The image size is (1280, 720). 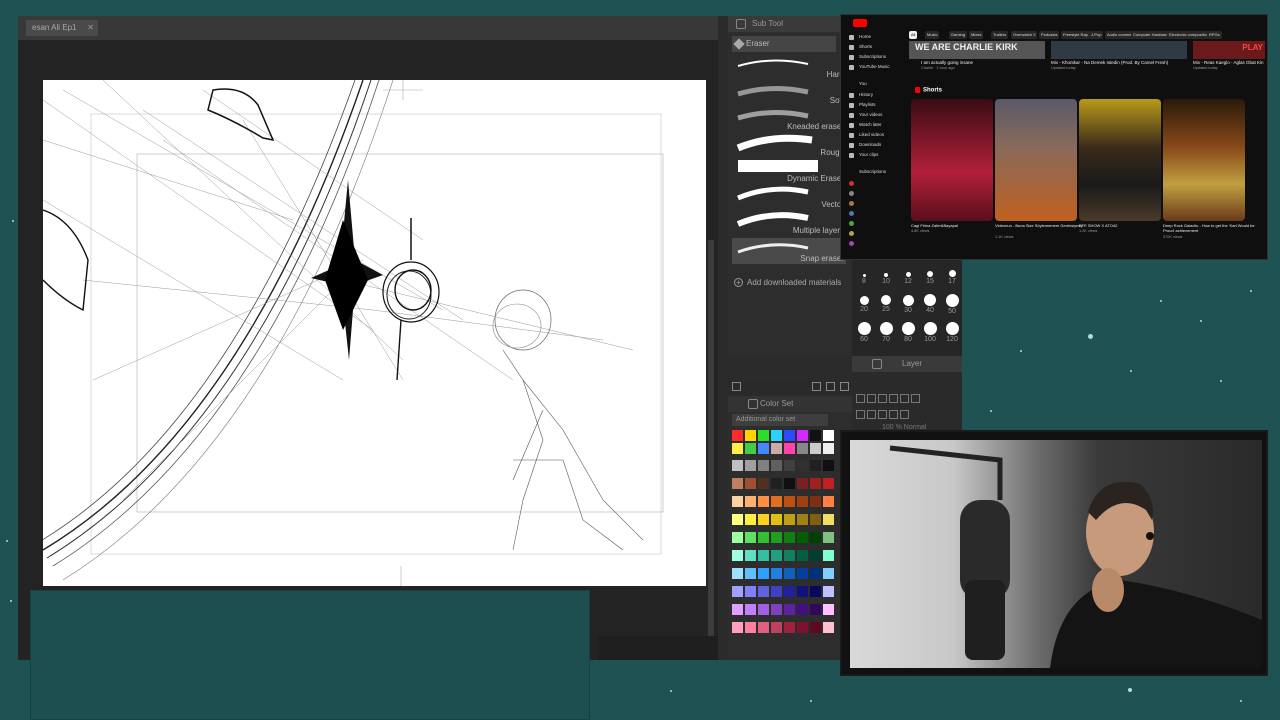 I want to click on brush-snap: Snap eraser, so click(x=789, y=251).